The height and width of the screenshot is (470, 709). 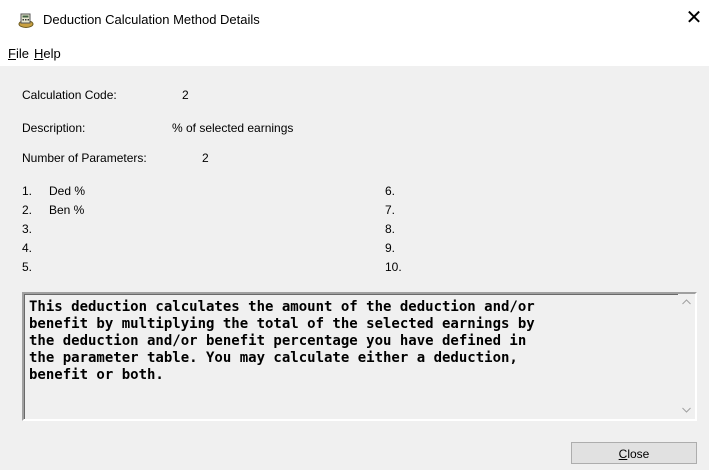 I want to click on menu-file: File, so click(x=18, y=53).